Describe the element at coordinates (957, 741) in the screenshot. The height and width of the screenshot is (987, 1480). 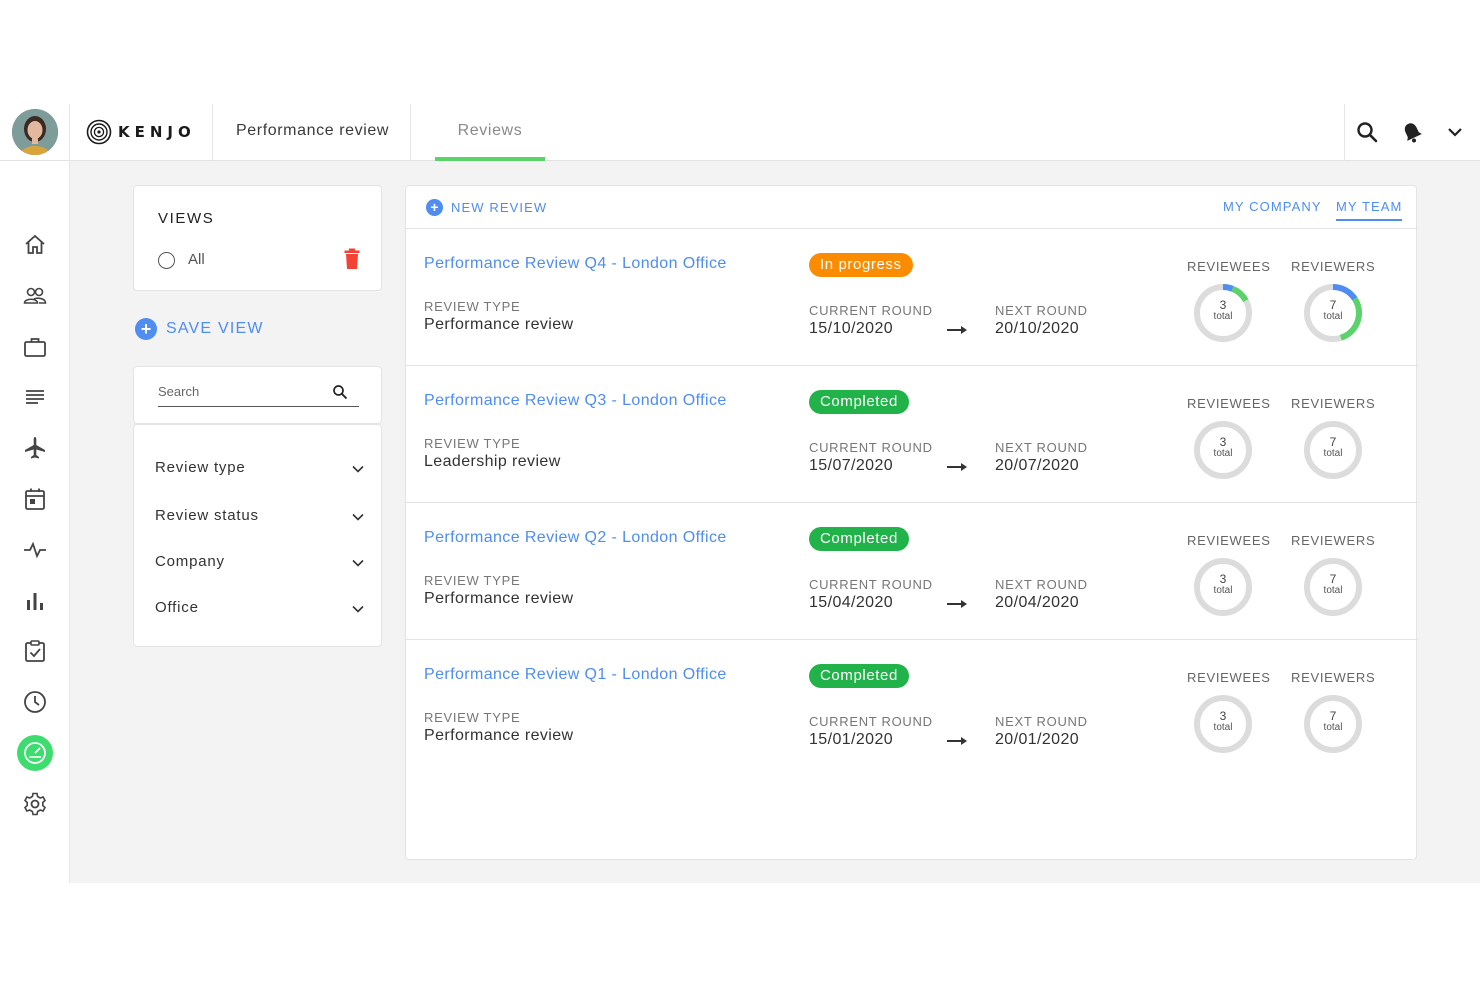
I see `arrow-right-icon` at that location.